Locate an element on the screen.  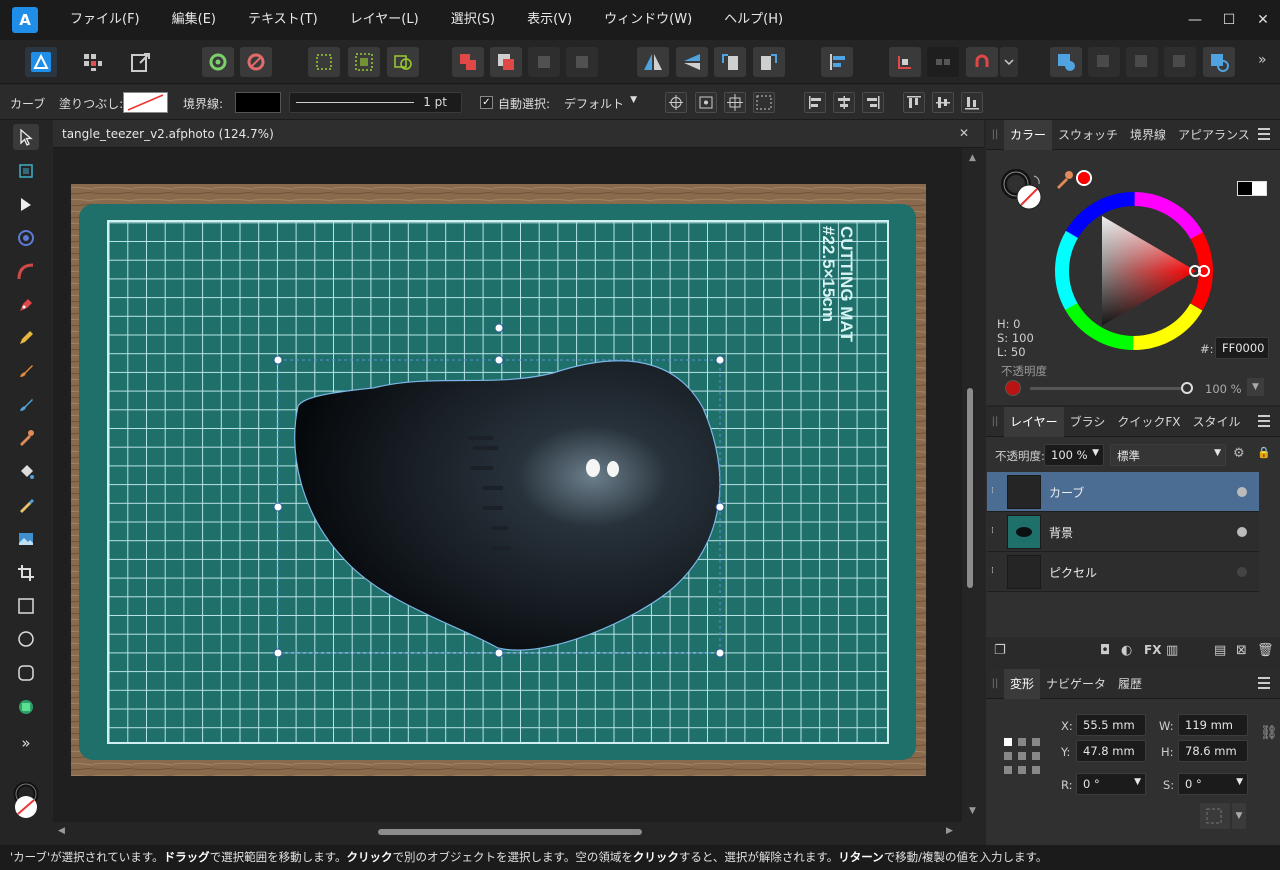
selection-marquee-icon is located at coordinates (324, 62).